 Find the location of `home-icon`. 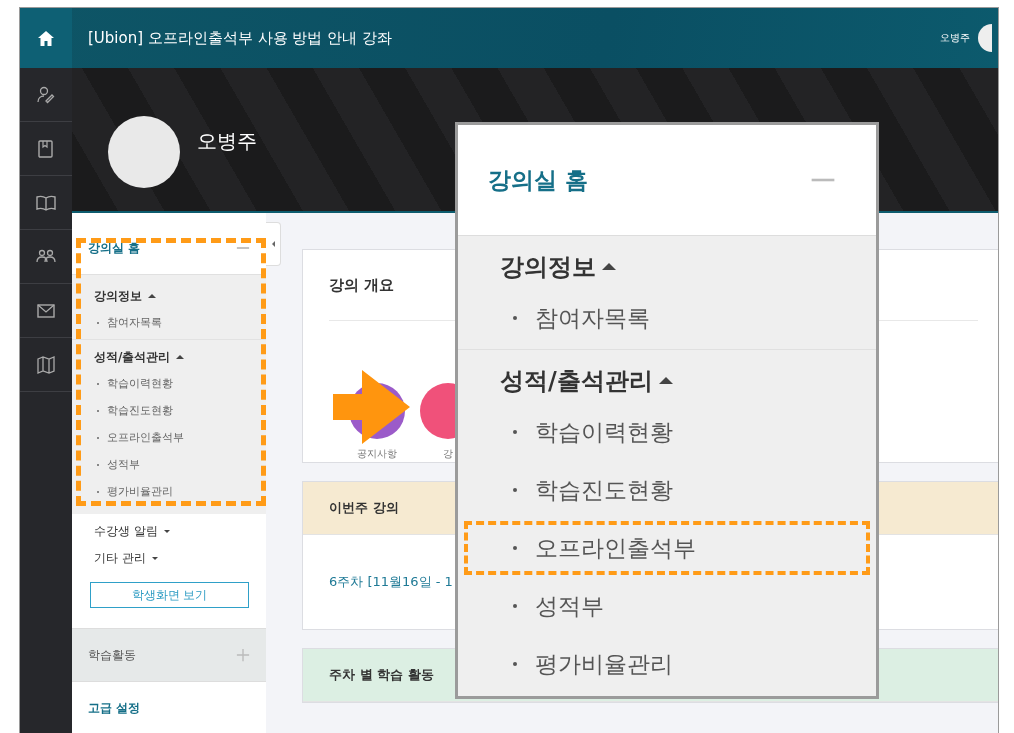

home-icon is located at coordinates (46, 38).